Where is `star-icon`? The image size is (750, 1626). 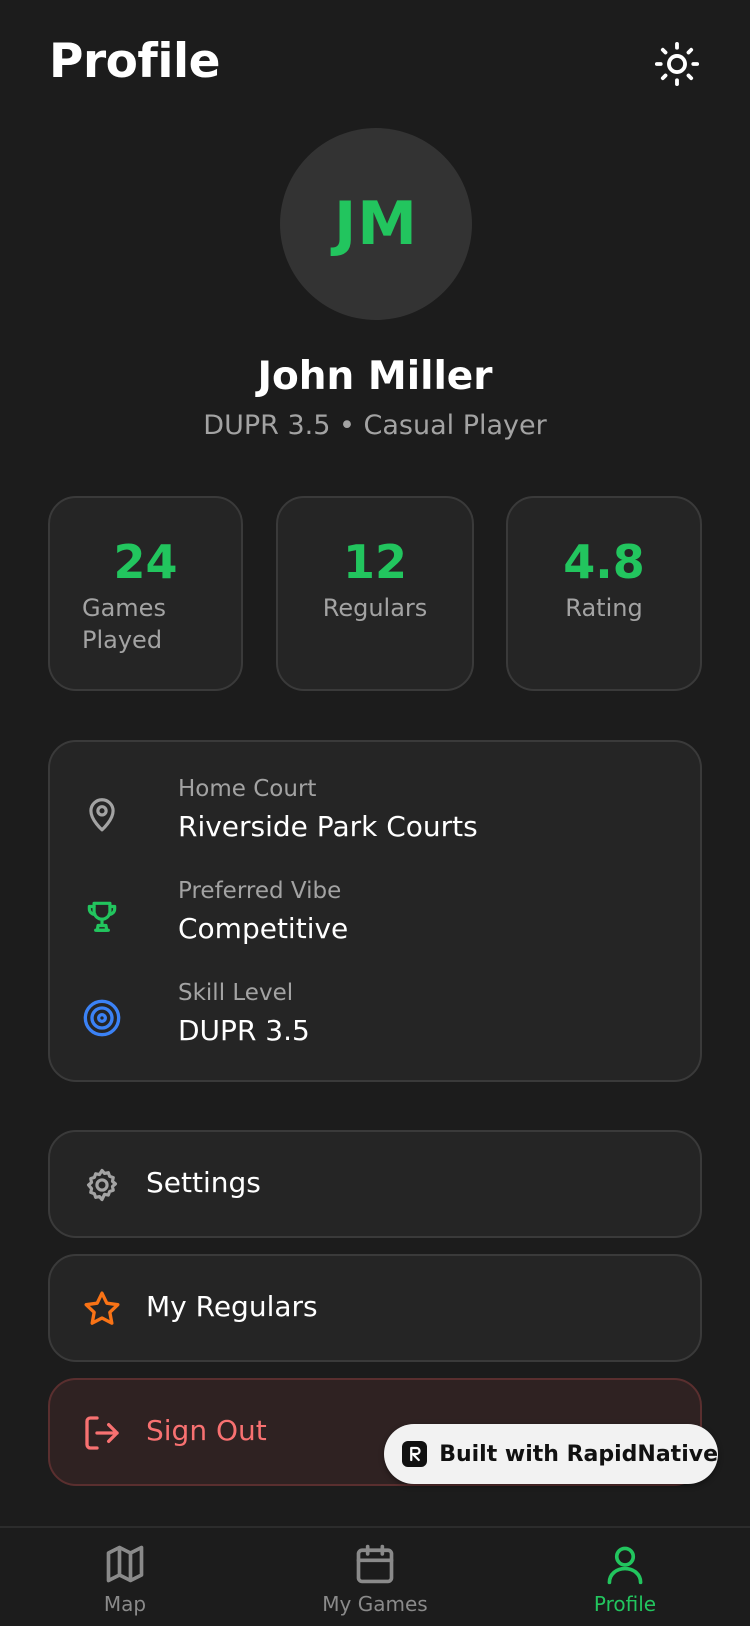
star-icon is located at coordinates (102, 1309).